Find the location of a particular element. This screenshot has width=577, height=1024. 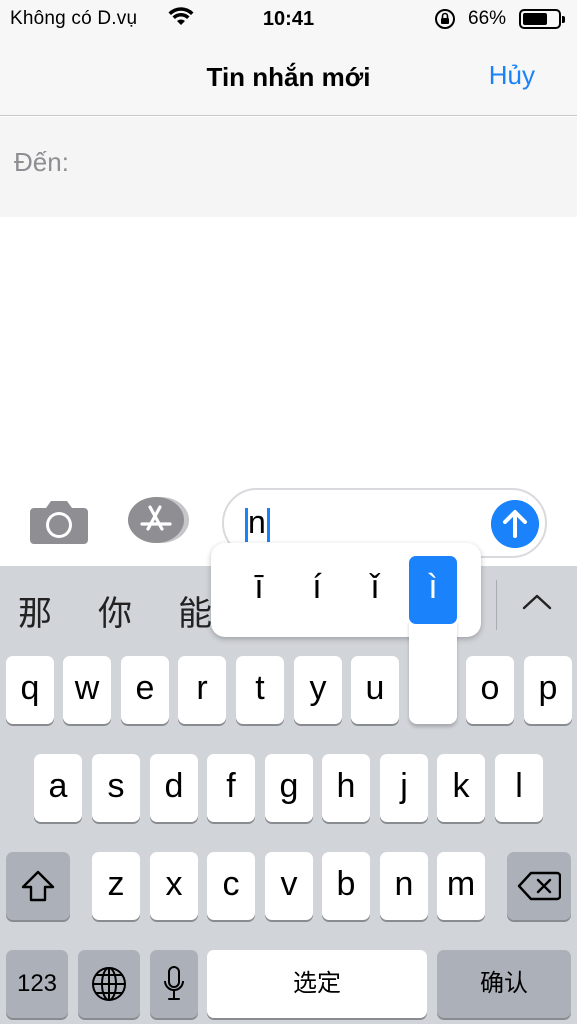

message-text: n is located at coordinates (257, 523).